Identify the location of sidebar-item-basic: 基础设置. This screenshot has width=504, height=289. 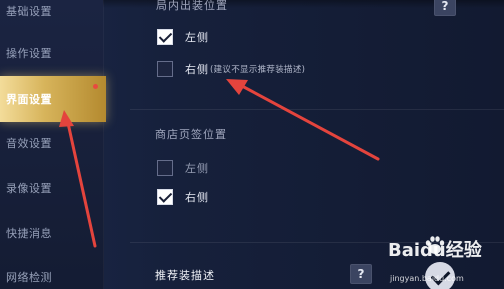
(51, 13).